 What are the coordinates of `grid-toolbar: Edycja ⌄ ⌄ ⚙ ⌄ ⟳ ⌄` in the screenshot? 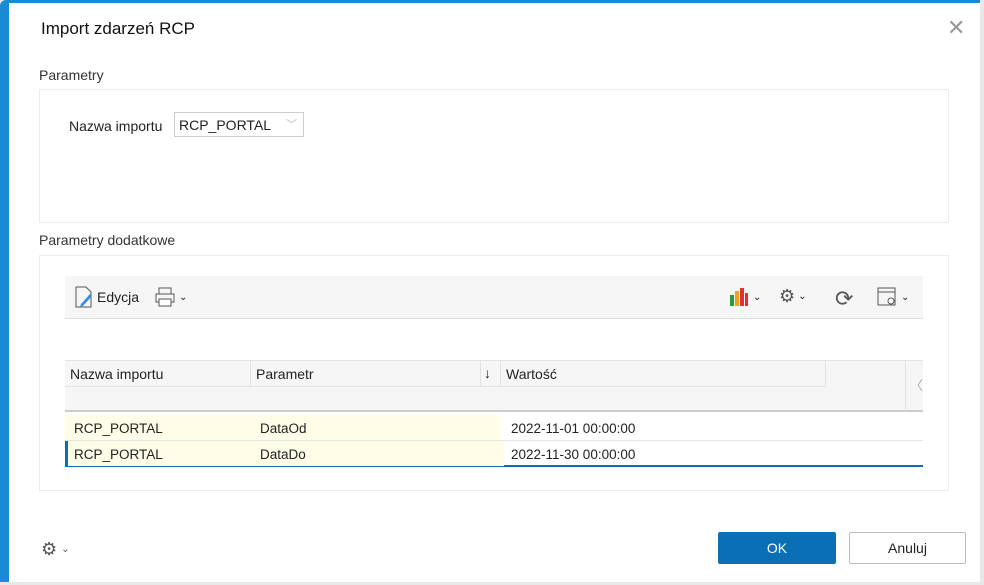 It's located at (494, 297).